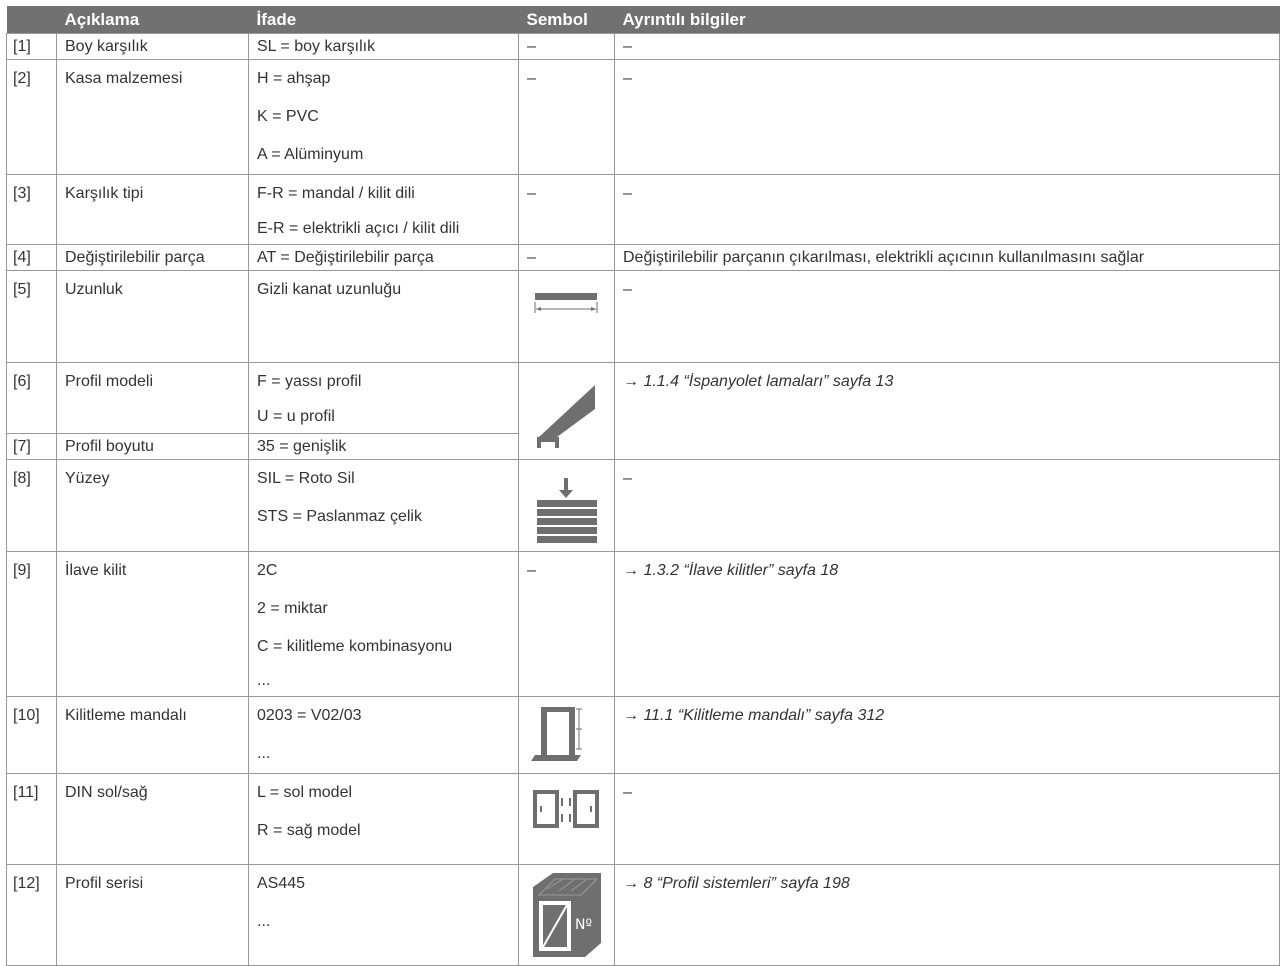 The image size is (1281, 966). I want to click on expression-line: F = yassı profil, so click(309, 381).